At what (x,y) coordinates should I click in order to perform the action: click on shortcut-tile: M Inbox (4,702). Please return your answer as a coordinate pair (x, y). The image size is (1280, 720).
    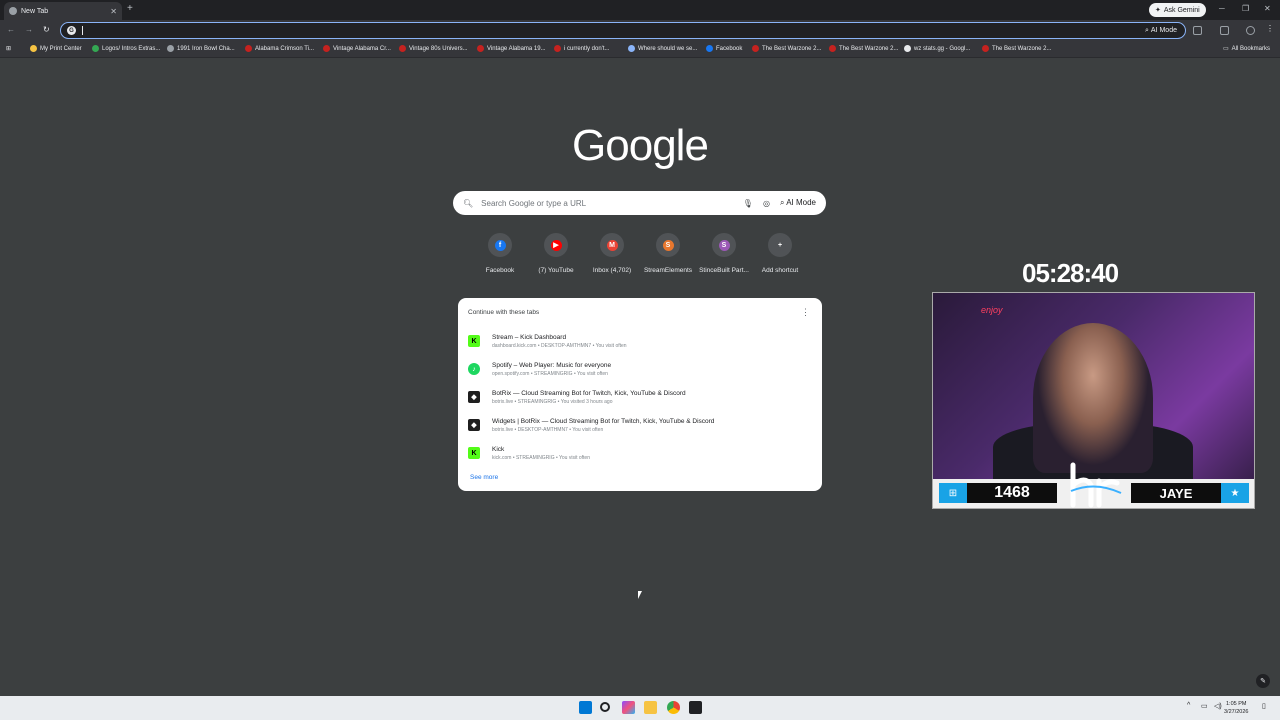
    Looking at the image, I should click on (612, 253).